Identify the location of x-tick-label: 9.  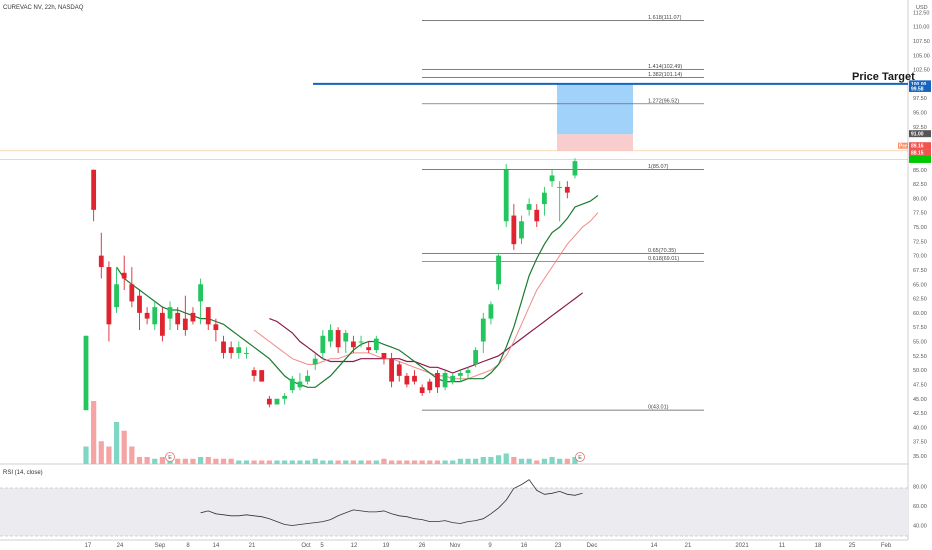
(490, 546).